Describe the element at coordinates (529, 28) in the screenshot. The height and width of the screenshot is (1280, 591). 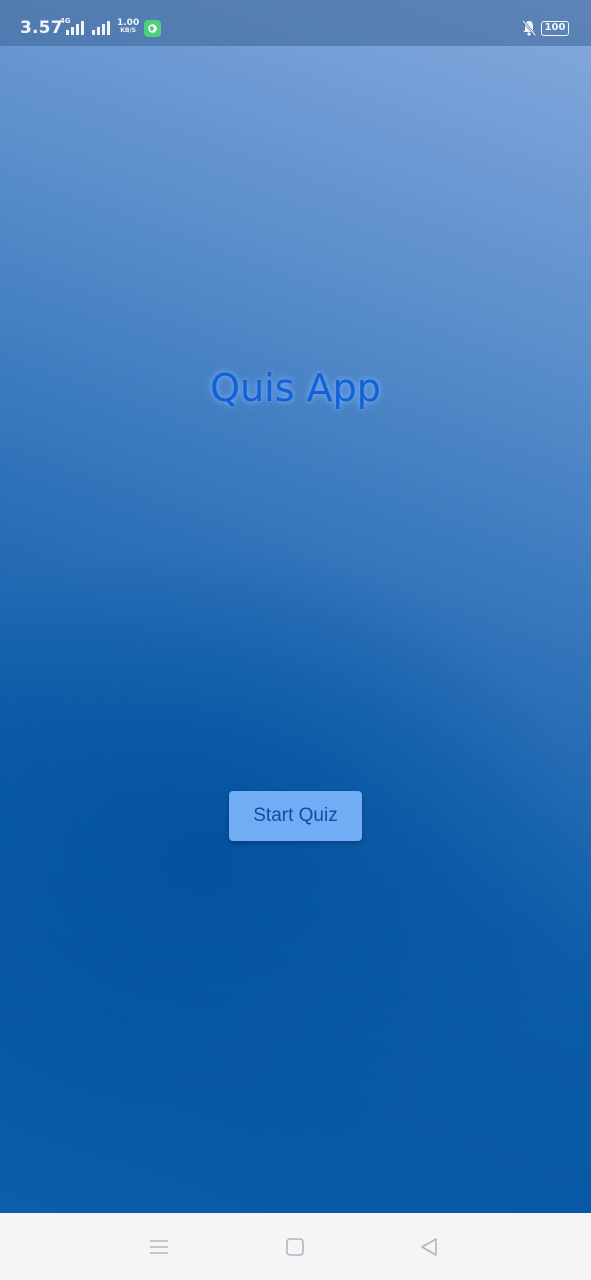
I see `mute-icon` at that location.